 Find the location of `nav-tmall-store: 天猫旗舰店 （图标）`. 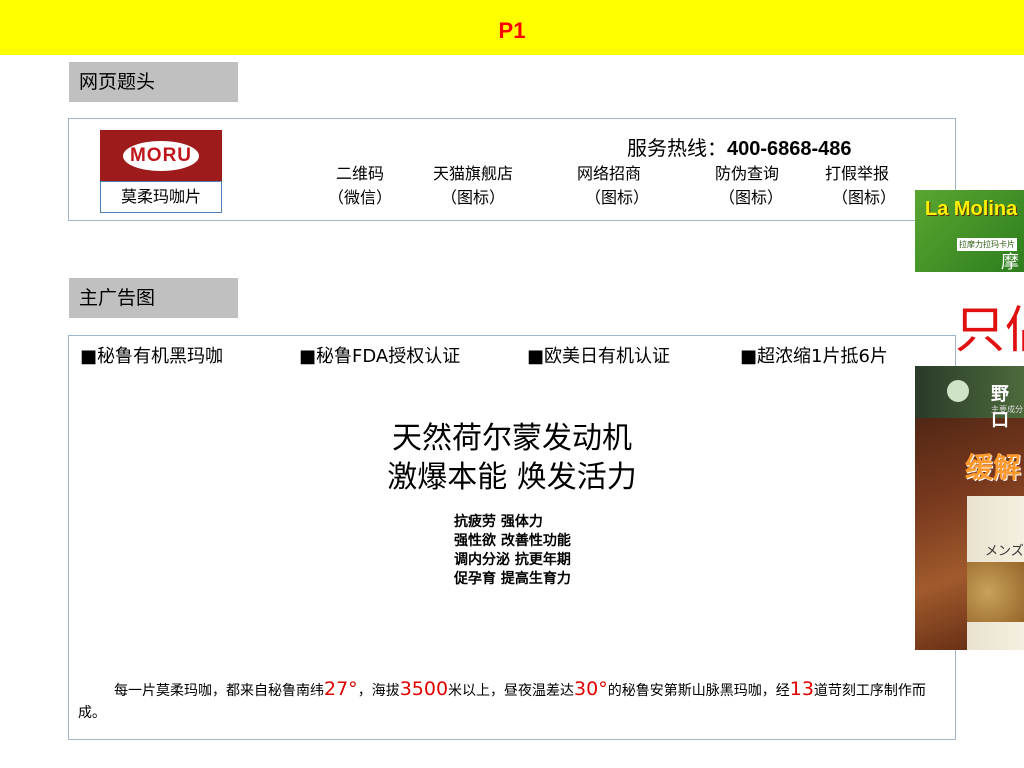

nav-tmall-store: 天猫旗舰店 （图标） is located at coordinates (473, 186).